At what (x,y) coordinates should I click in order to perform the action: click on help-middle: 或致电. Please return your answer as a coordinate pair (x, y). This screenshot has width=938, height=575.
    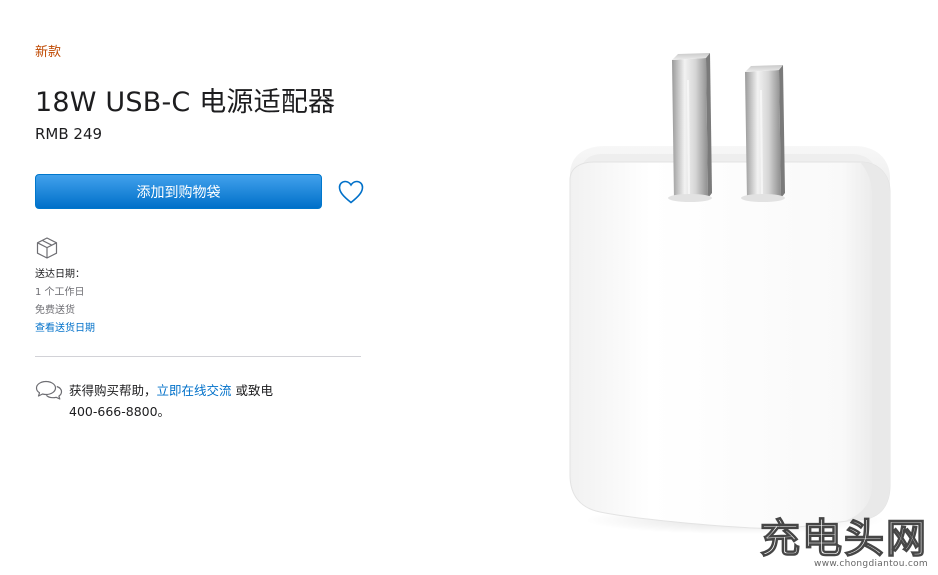
    Looking at the image, I should click on (252, 390).